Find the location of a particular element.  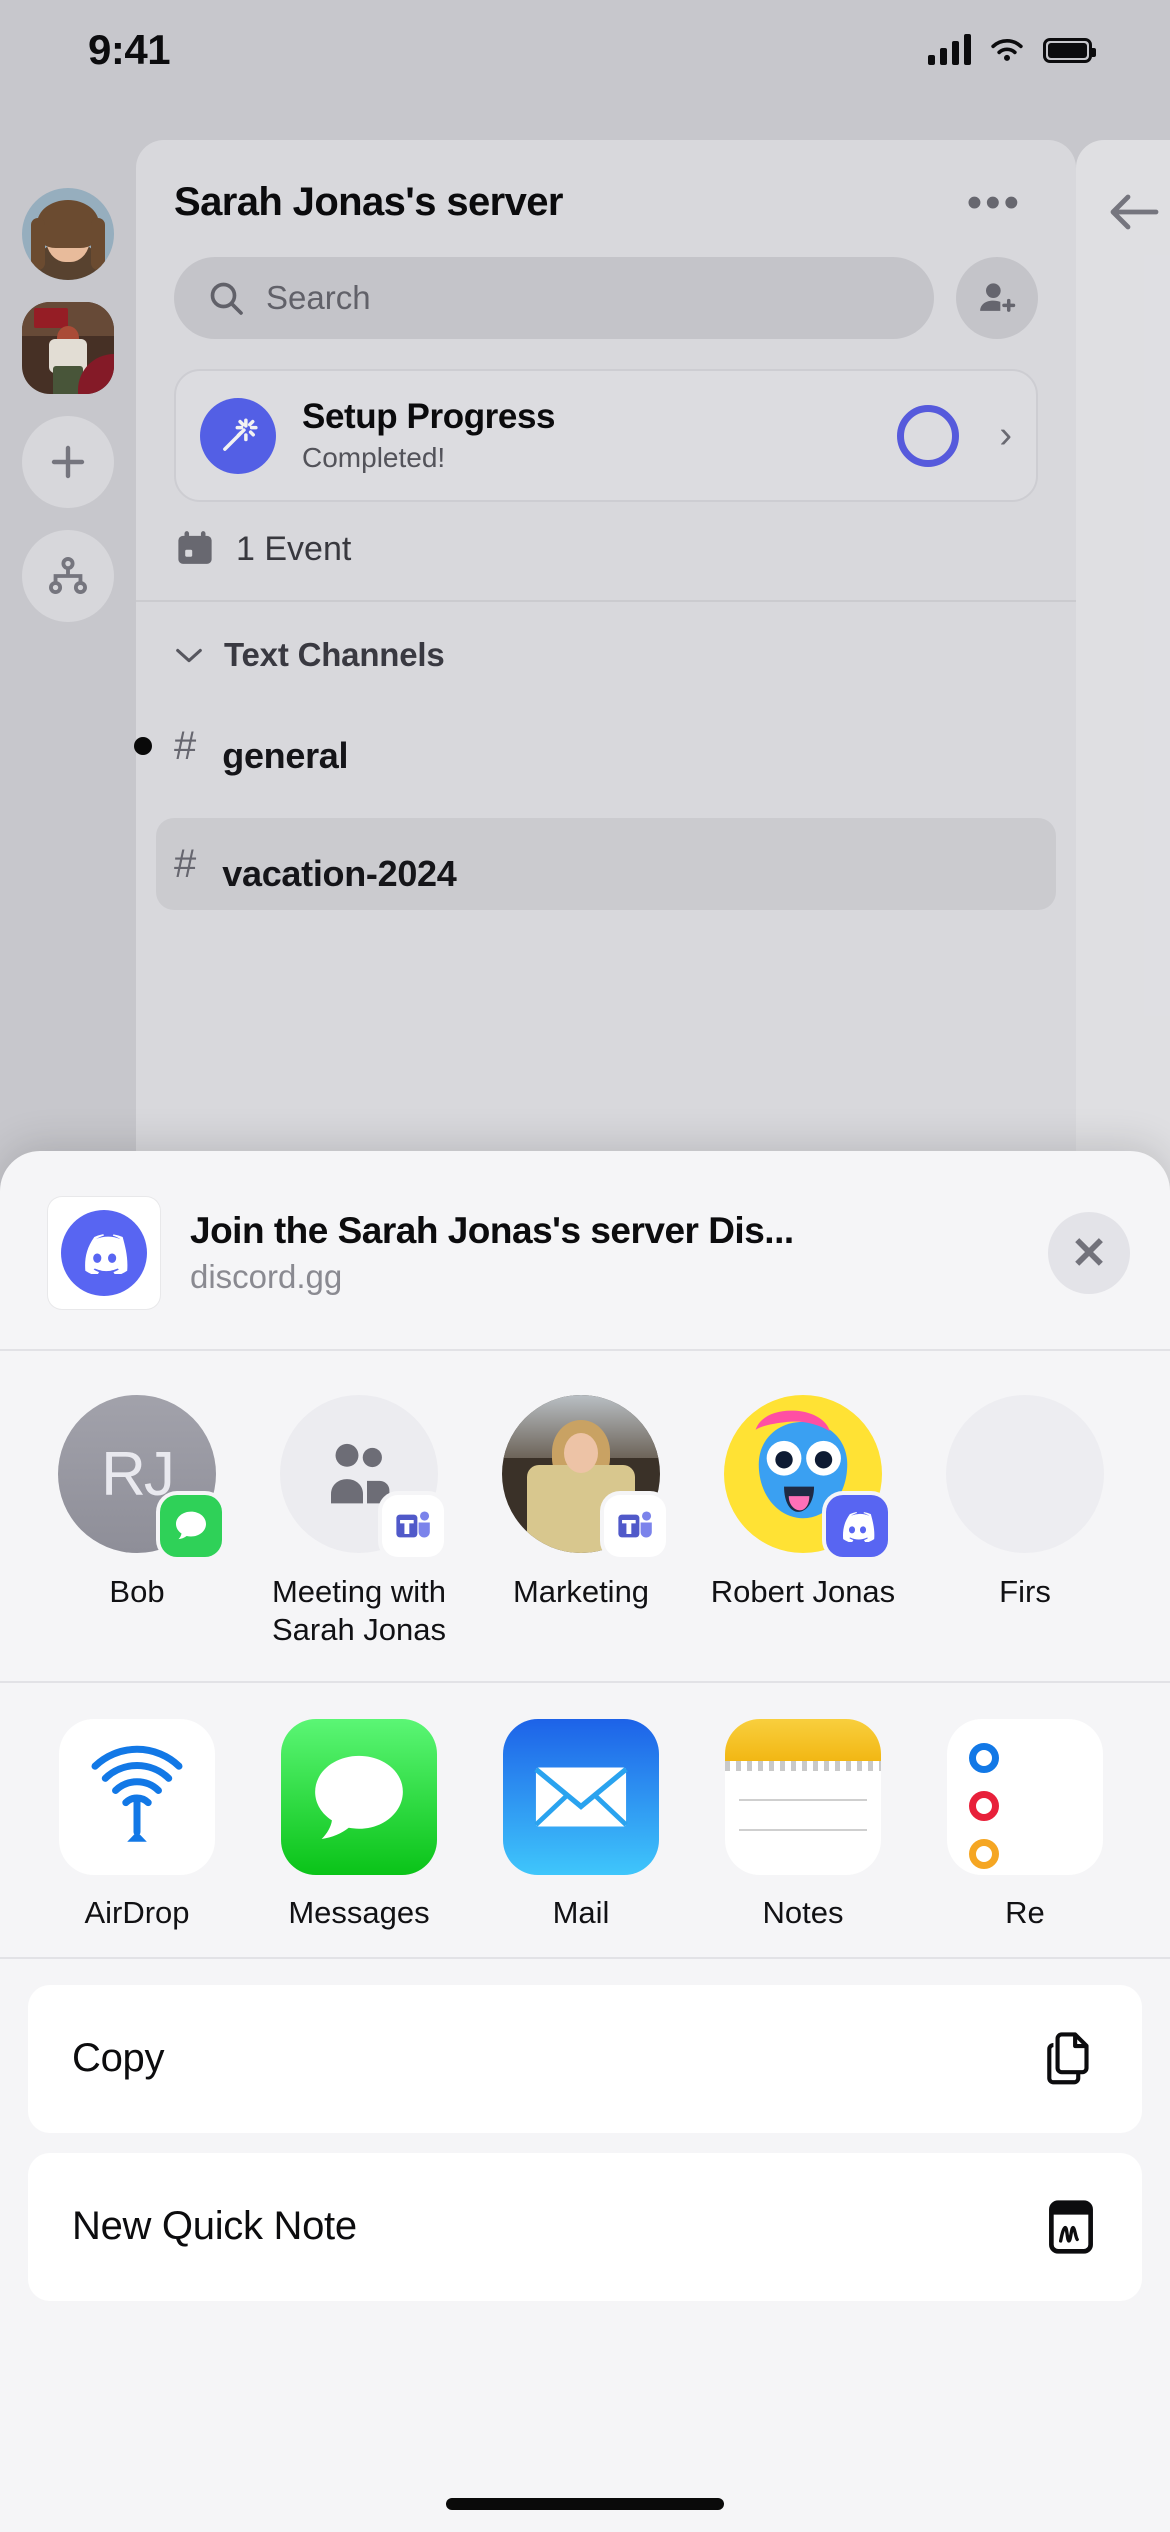

app-item-airdrop: AirDrop is located at coordinates (137, 1824).